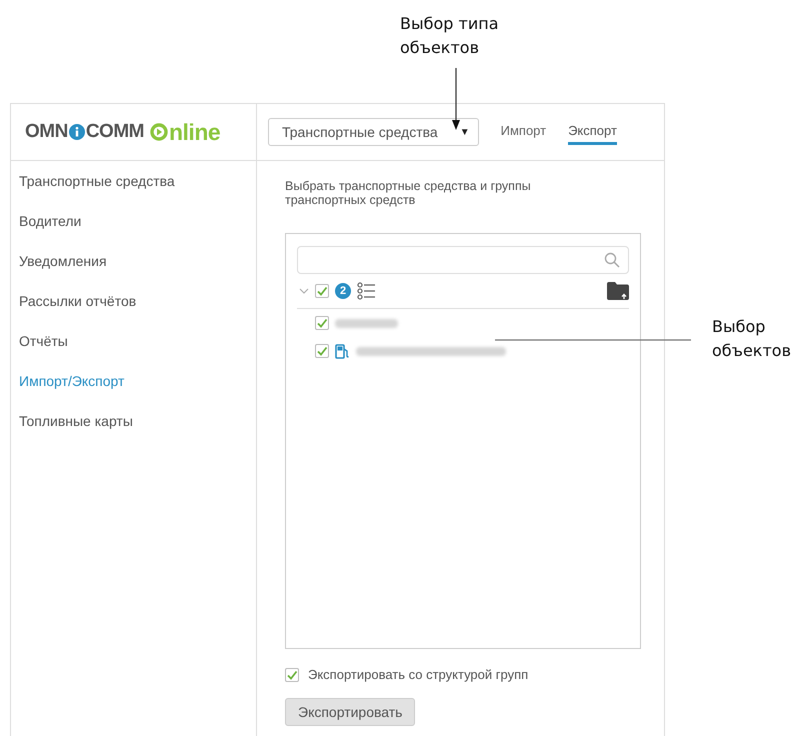  I want to click on logo: OMN COMM nline, so click(122, 132).